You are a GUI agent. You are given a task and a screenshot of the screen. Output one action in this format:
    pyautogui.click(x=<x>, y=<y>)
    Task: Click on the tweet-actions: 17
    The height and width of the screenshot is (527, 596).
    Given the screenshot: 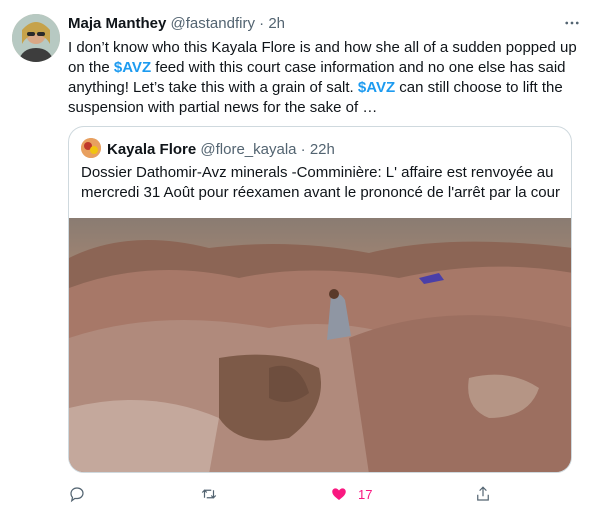 What is the action you would take?
    pyautogui.click(x=303, y=494)
    